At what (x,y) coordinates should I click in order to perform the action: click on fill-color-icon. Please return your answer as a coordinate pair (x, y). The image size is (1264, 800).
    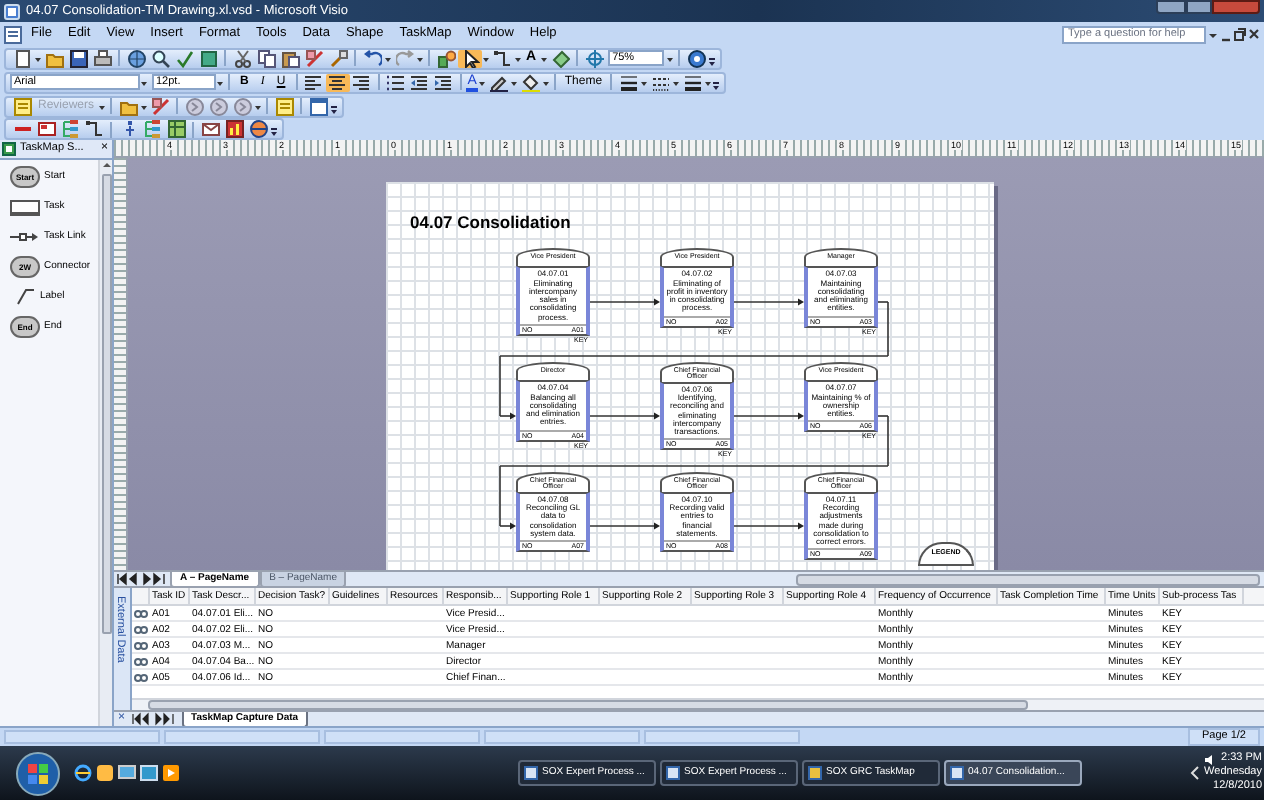
    Looking at the image, I should click on (530, 82).